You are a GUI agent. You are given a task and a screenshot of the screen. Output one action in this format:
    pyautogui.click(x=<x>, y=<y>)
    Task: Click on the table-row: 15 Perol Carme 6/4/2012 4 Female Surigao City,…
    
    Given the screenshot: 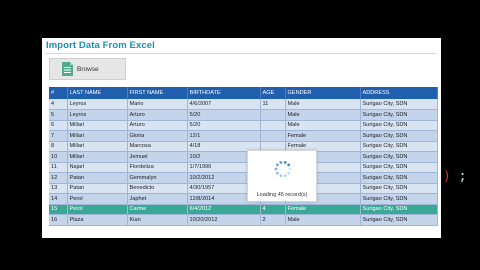 What is the action you would take?
    pyautogui.click(x=243, y=209)
    